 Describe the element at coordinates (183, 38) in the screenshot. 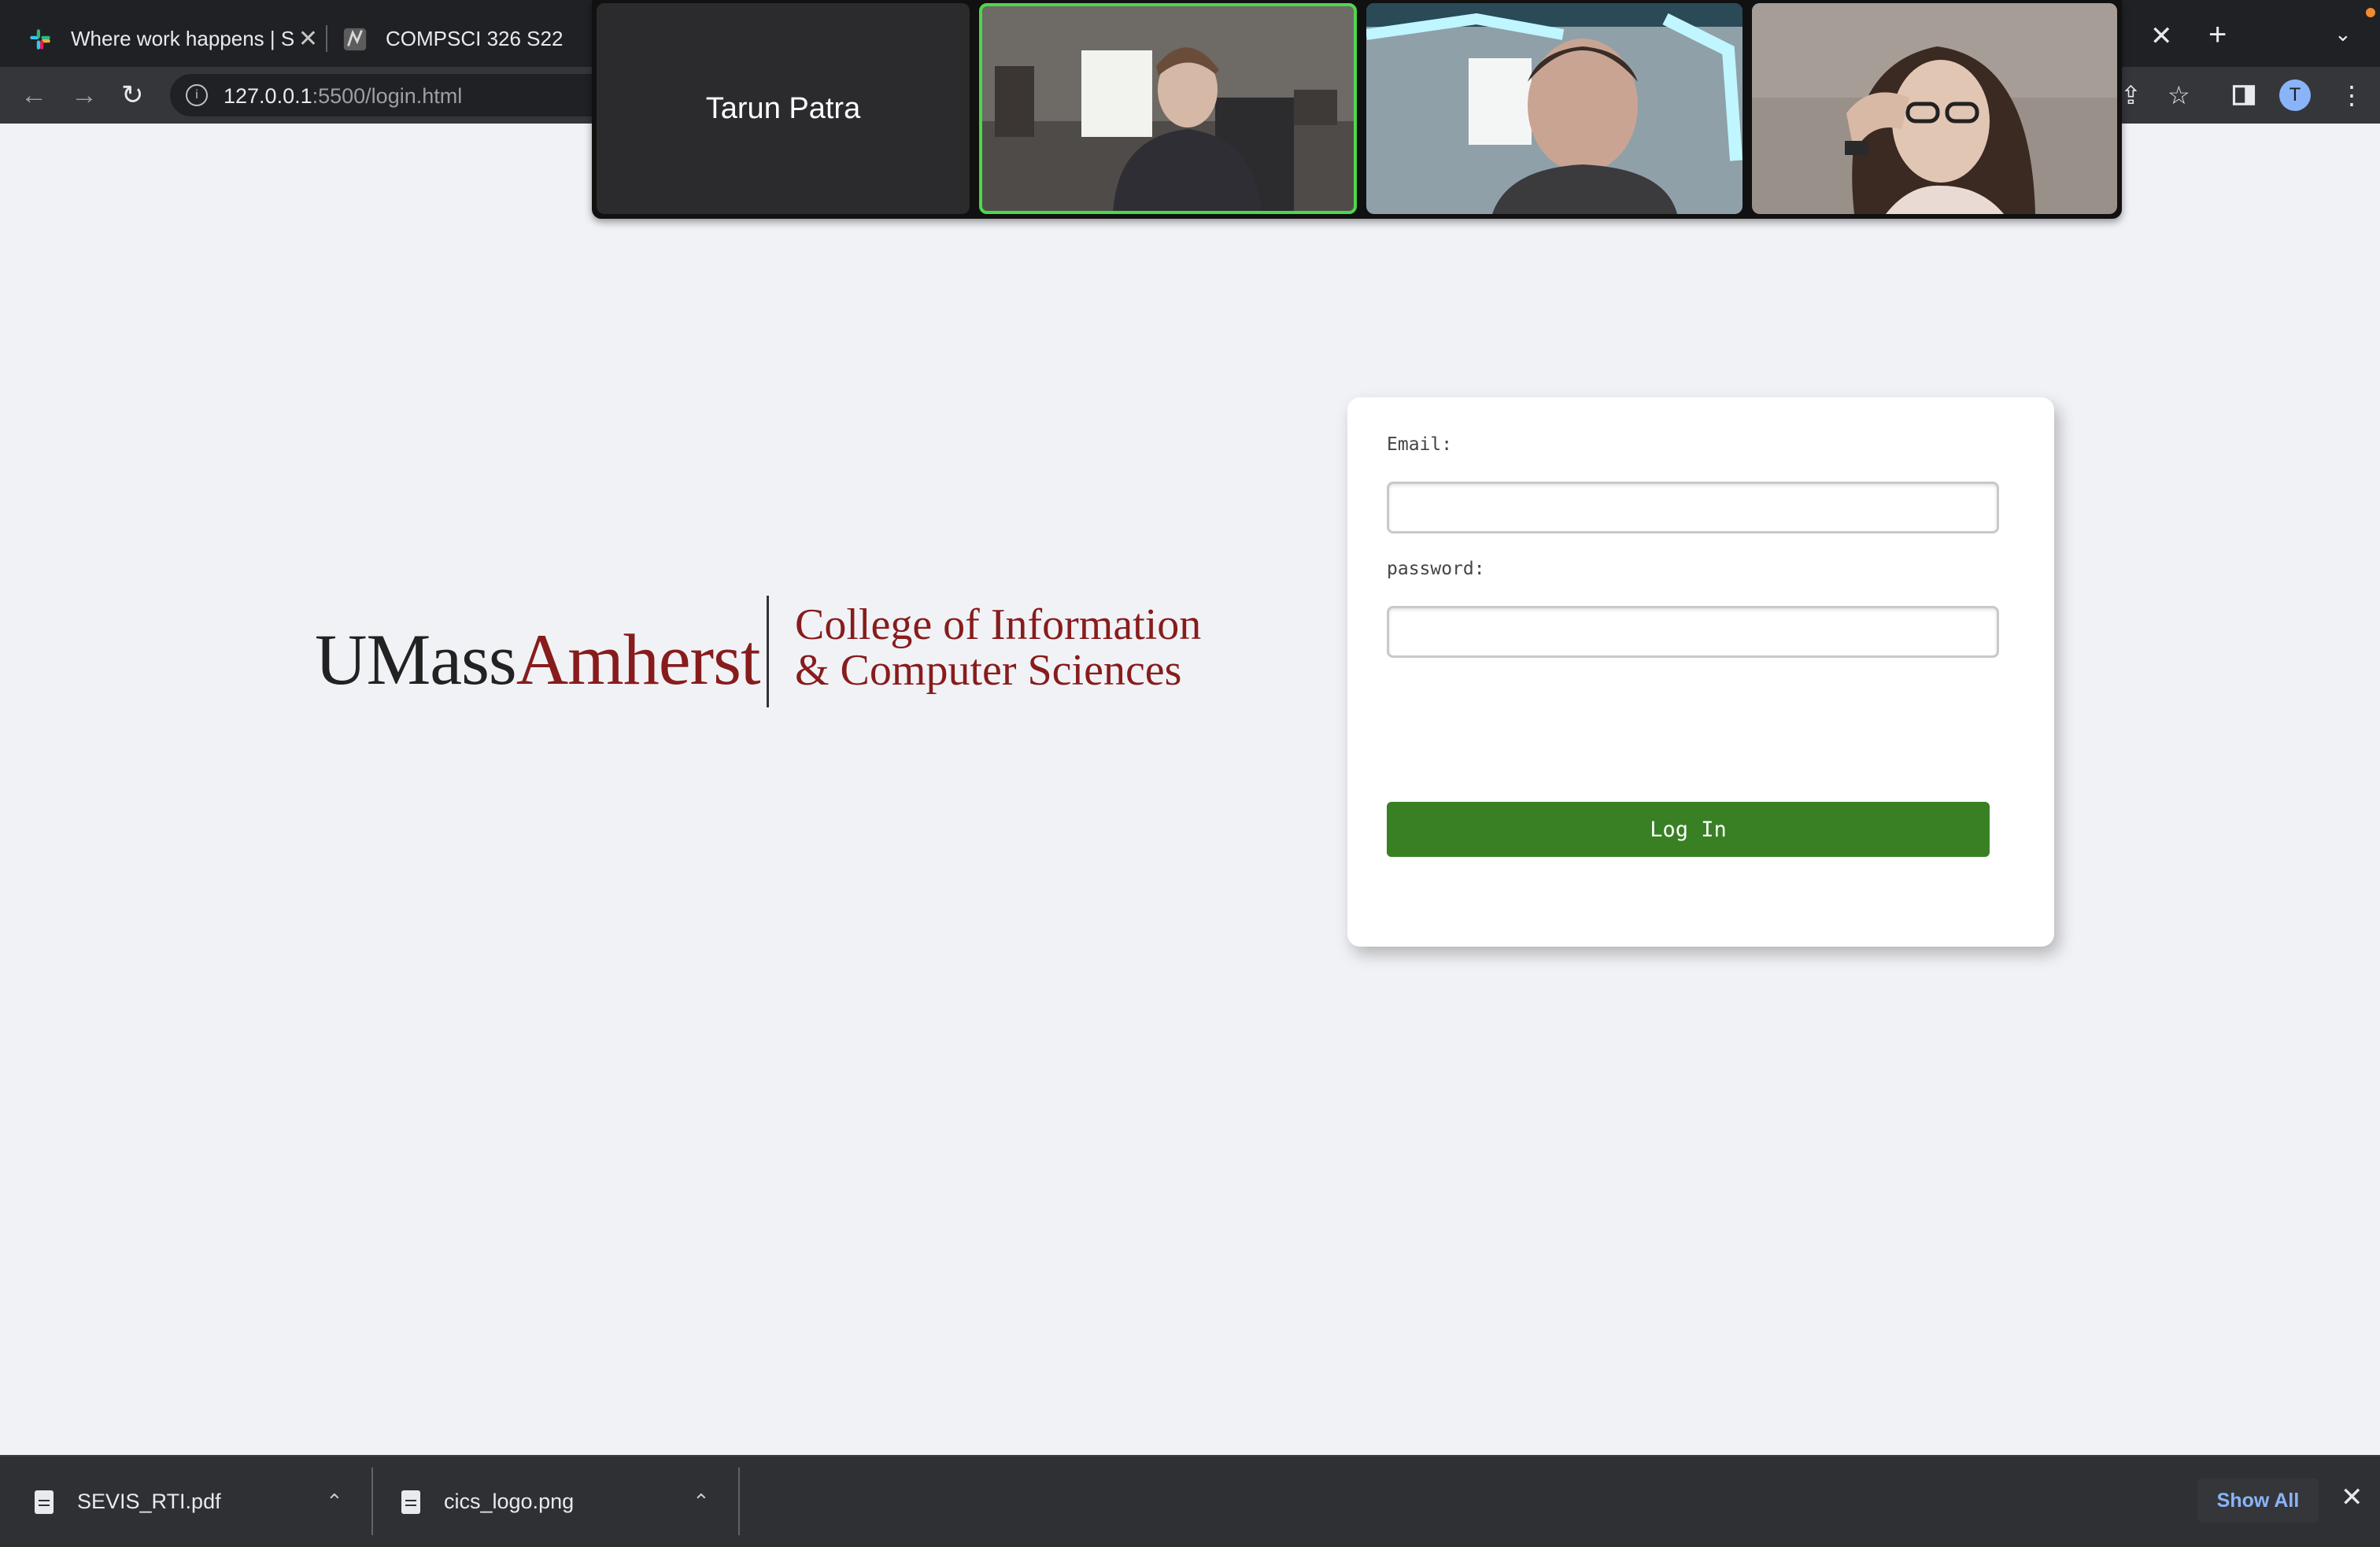

I see `tab-title: Where work happens | S` at that location.